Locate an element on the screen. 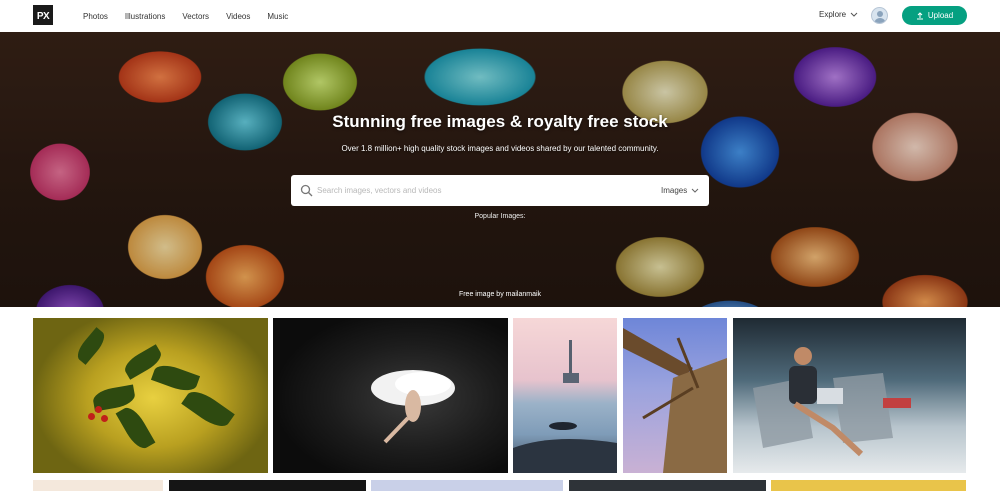 The image size is (1000, 491). image-tile-tower is located at coordinates (565, 395).